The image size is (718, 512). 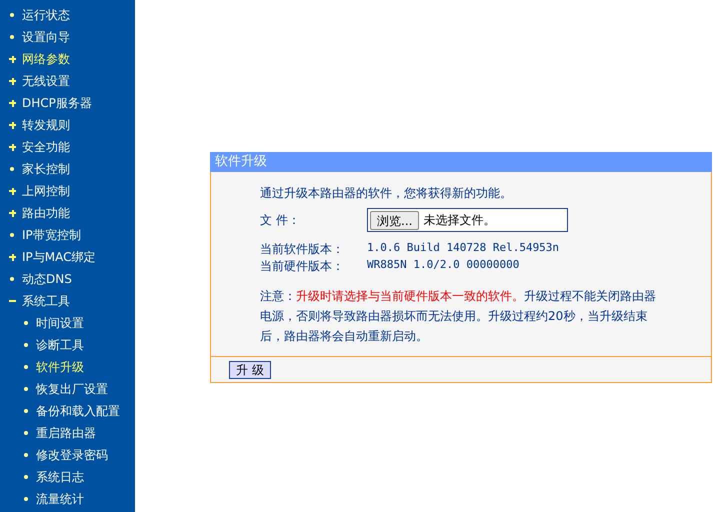 I want to click on sidebar-item: 设置向导, so click(x=46, y=37).